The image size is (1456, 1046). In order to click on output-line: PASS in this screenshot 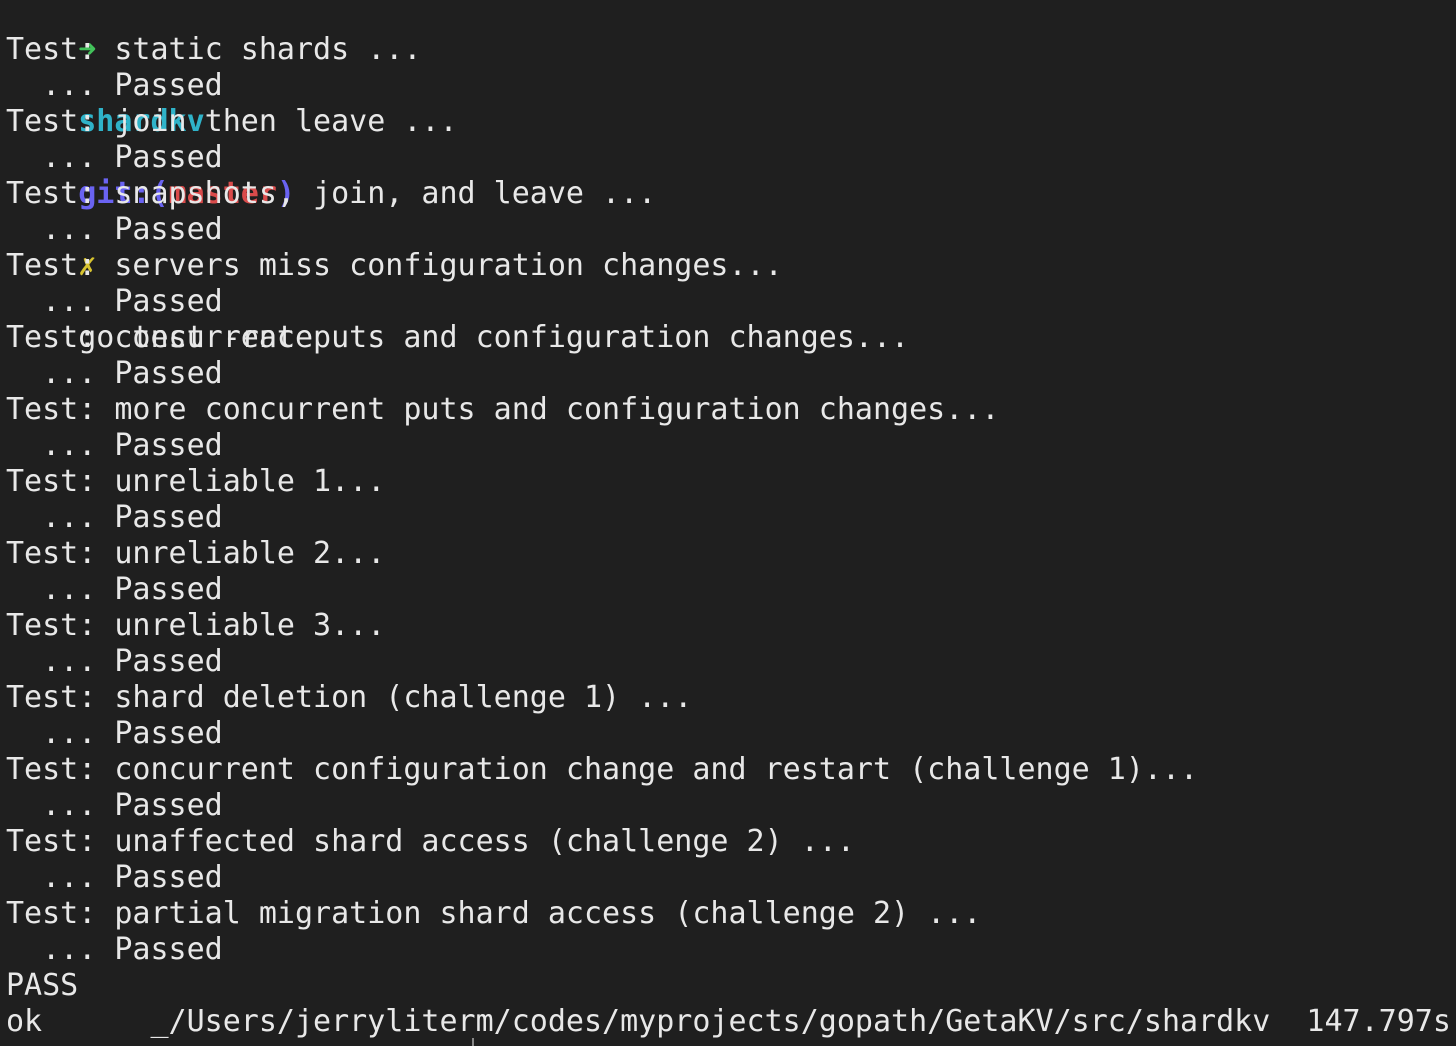, I will do `click(42, 985)`.